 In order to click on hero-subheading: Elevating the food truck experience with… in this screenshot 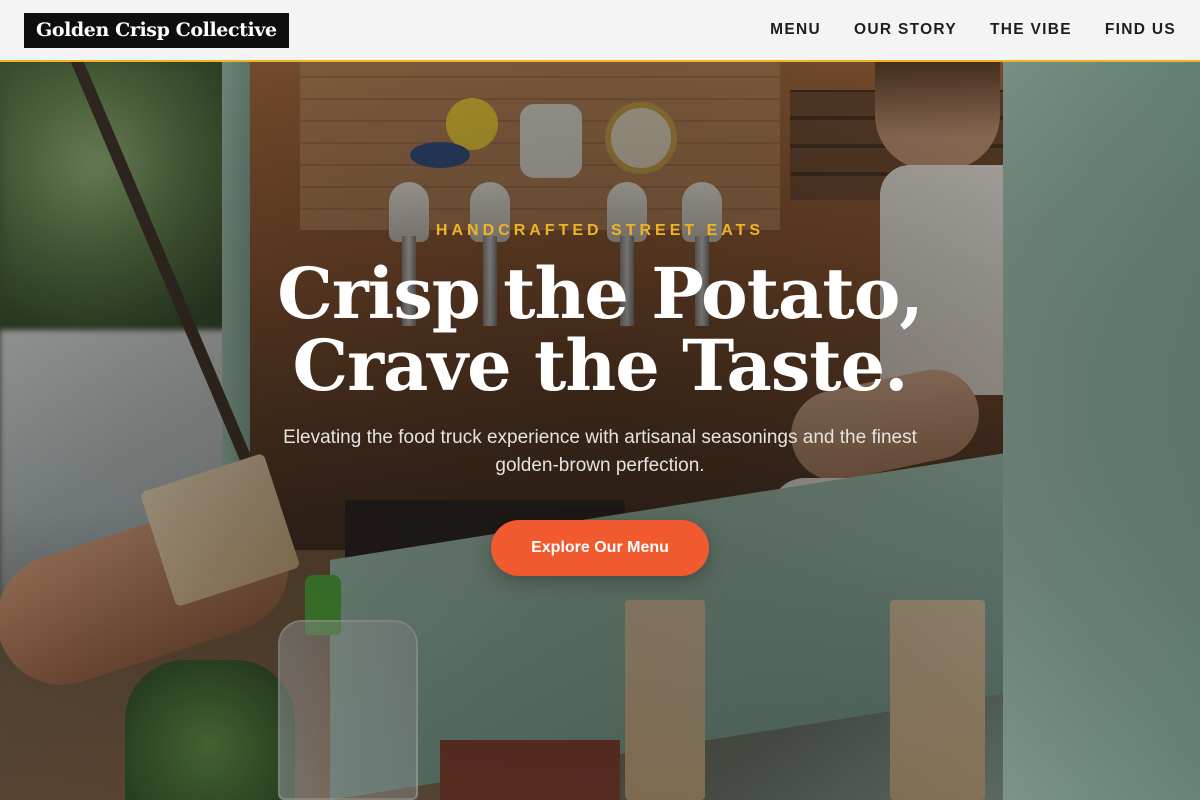, I will do `click(600, 451)`.